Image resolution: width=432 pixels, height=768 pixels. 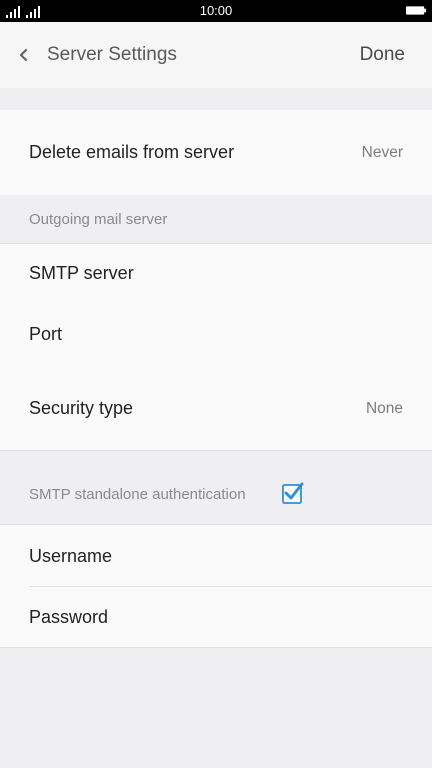 I want to click on security-type-row: Security type None, so click(x=216, y=407).